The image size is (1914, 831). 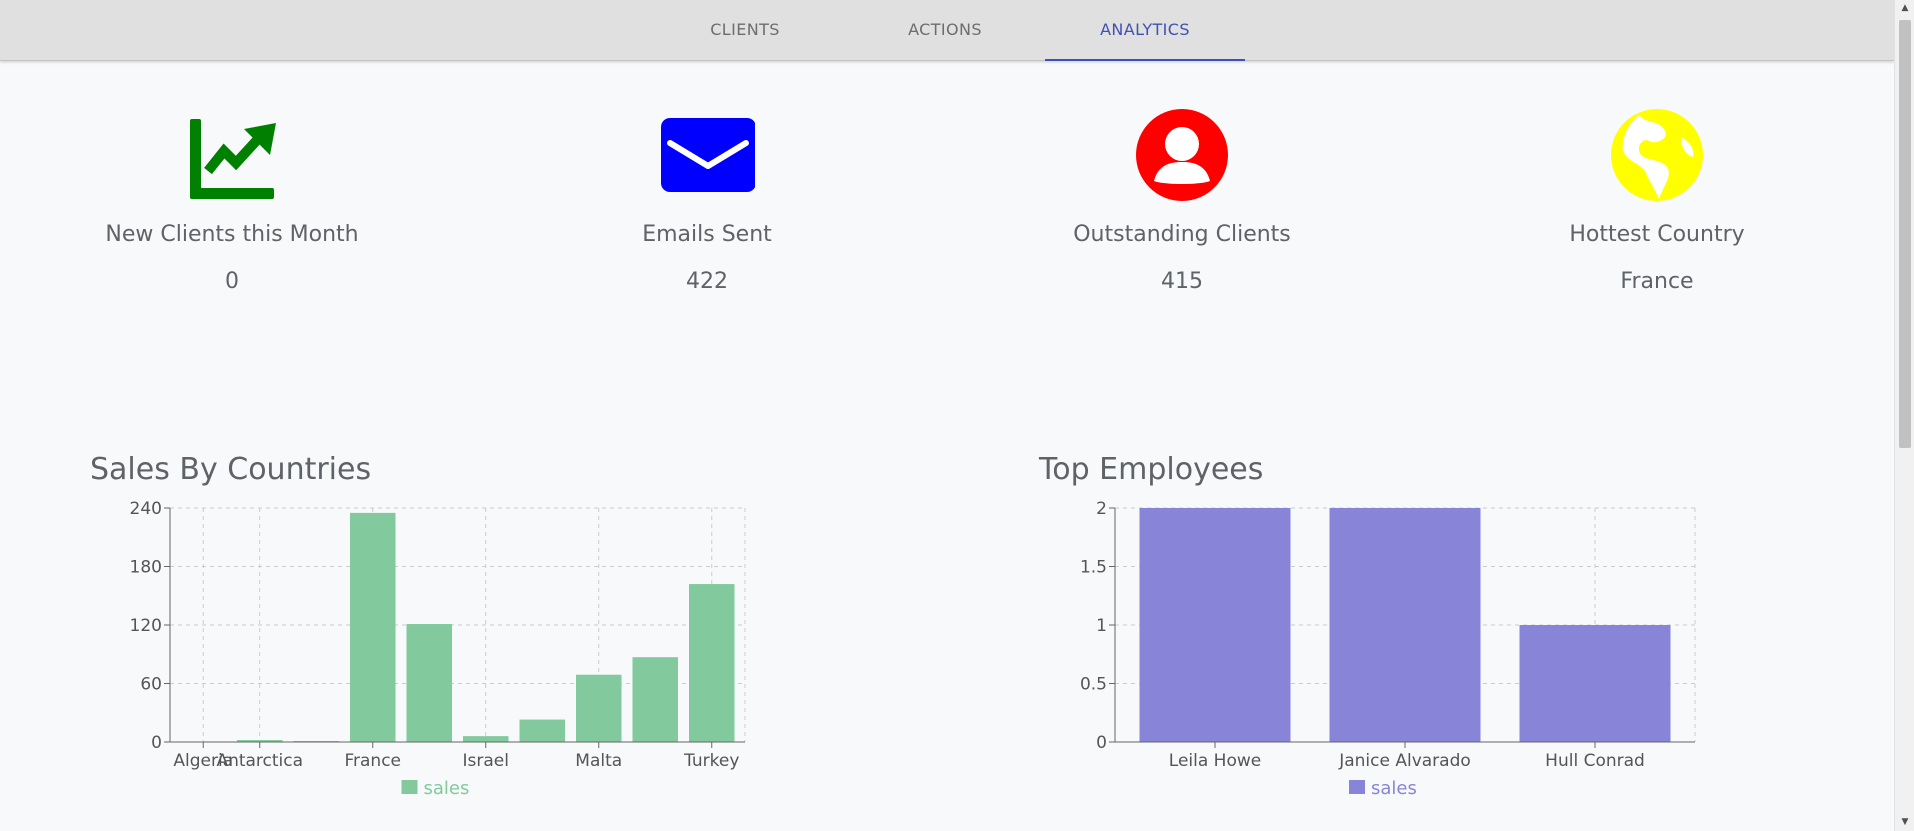 What do you see at coordinates (1093, 685) in the screenshot?
I see `y-tick-label: 0.5` at bounding box center [1093, 685].